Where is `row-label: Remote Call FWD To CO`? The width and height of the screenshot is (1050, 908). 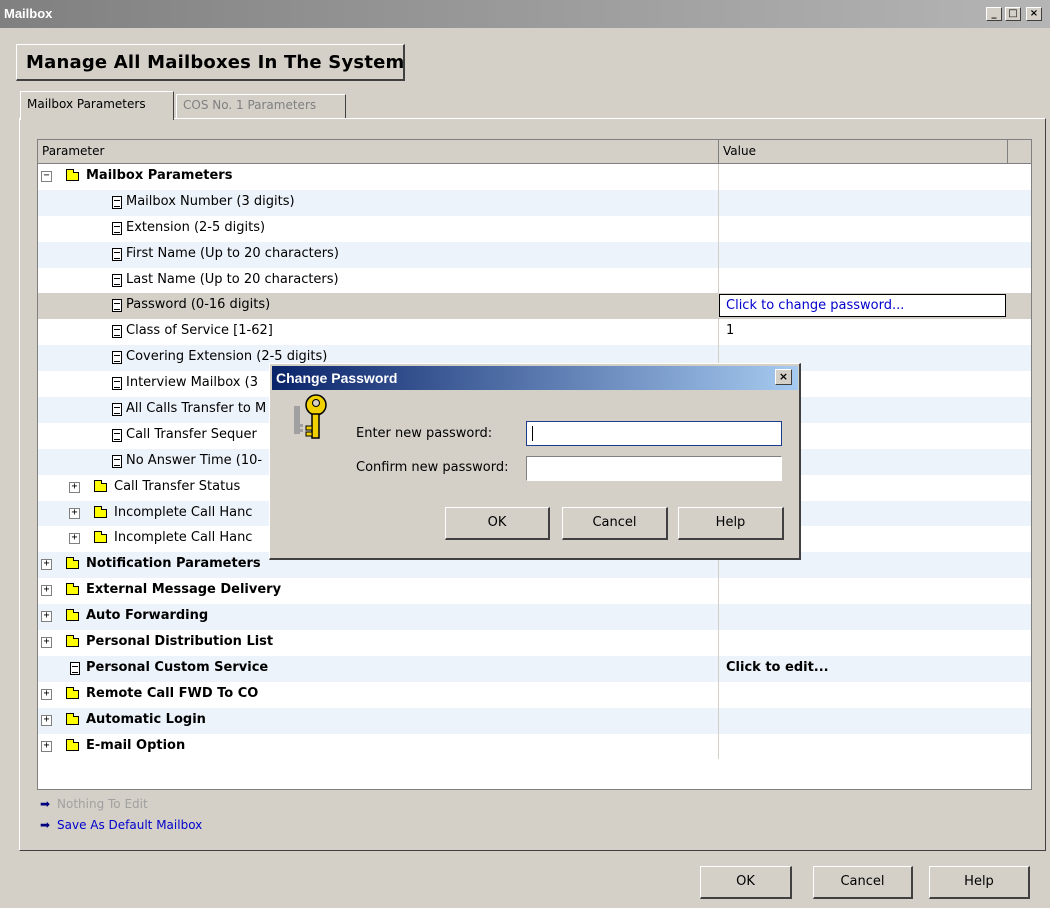
row-label: Remote Call FWD To CO is located at coordinates (172, 693).